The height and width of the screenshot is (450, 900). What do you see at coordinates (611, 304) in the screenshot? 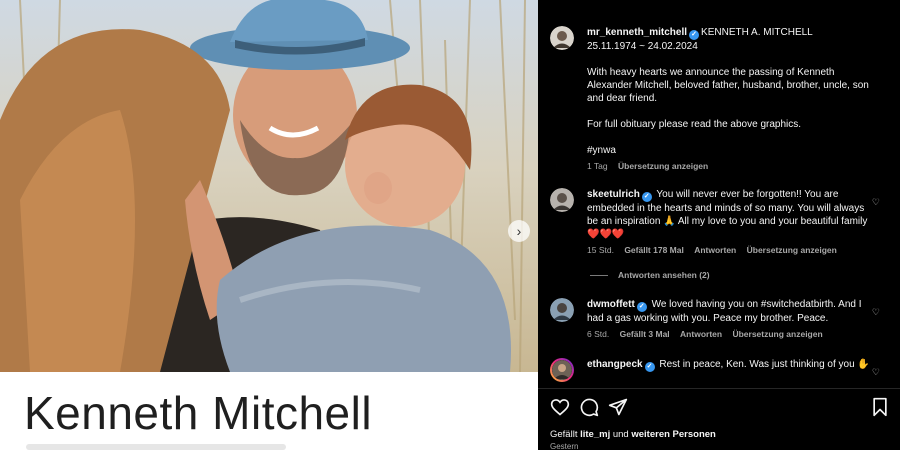
I see `comment-username: dwmoffett` at bounding box center [611, 304].